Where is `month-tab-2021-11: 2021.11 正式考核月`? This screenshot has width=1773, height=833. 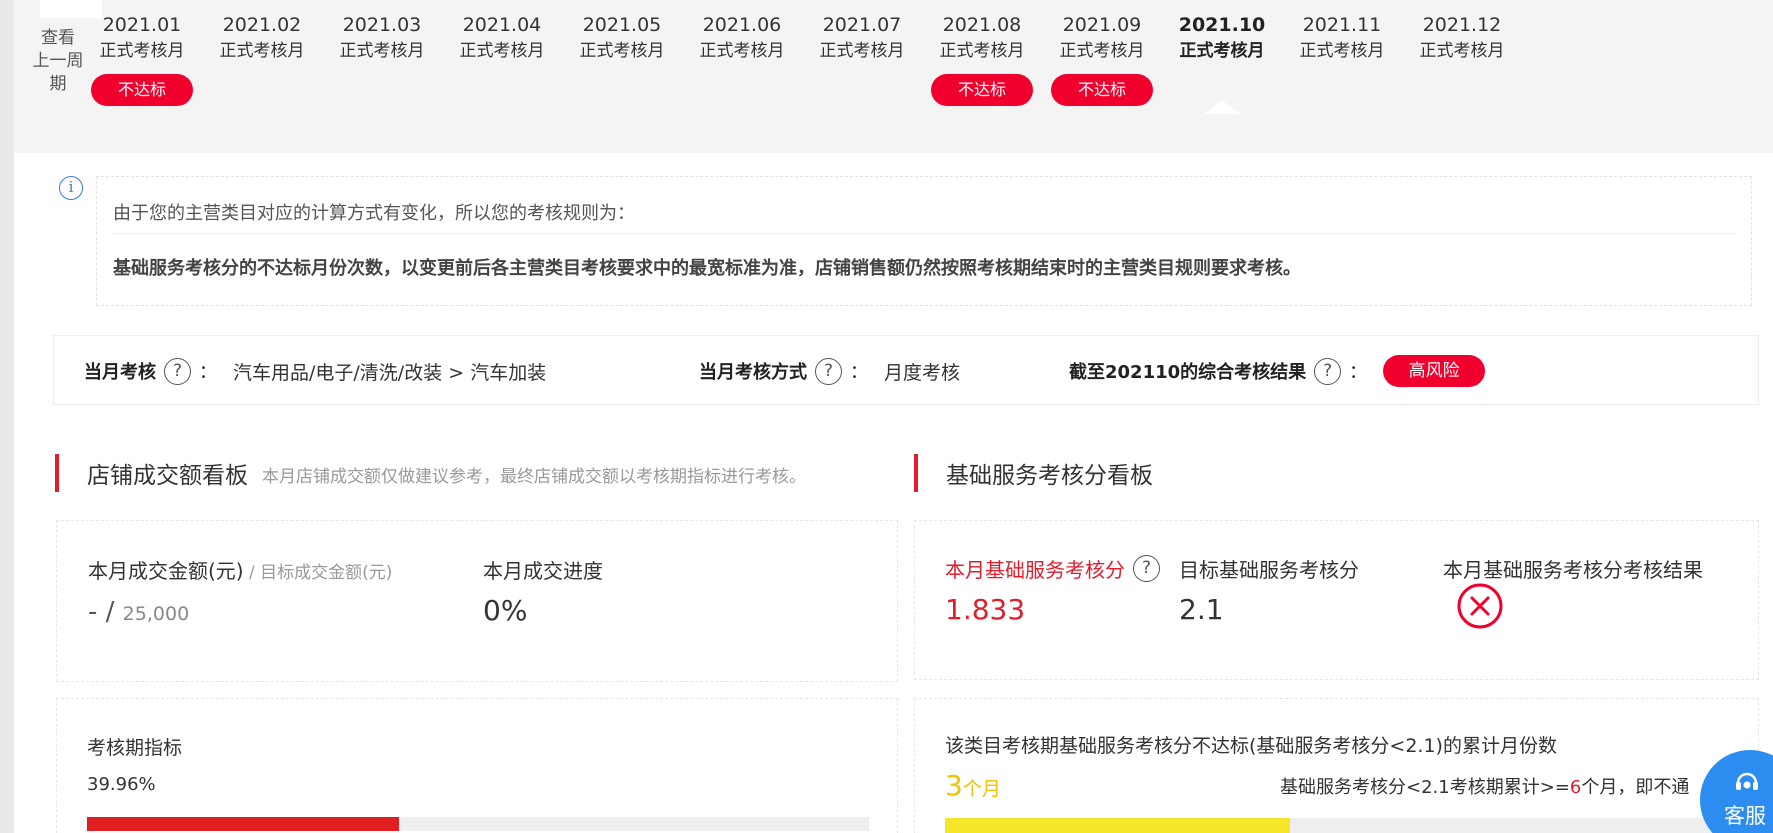
month-tab-2021-11: 2021.11 正式考核月 is located at coordinates (1342, 38).